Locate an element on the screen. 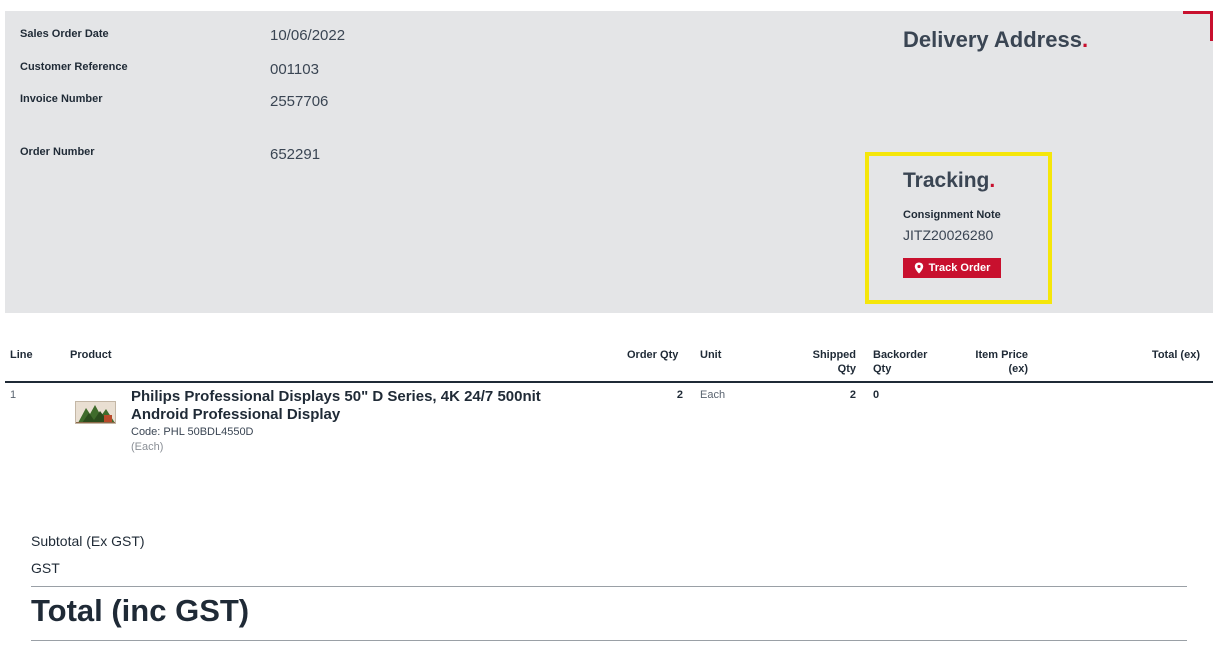  column-header-item-price: Item Price (ex) is located at coordinates (993, 362).